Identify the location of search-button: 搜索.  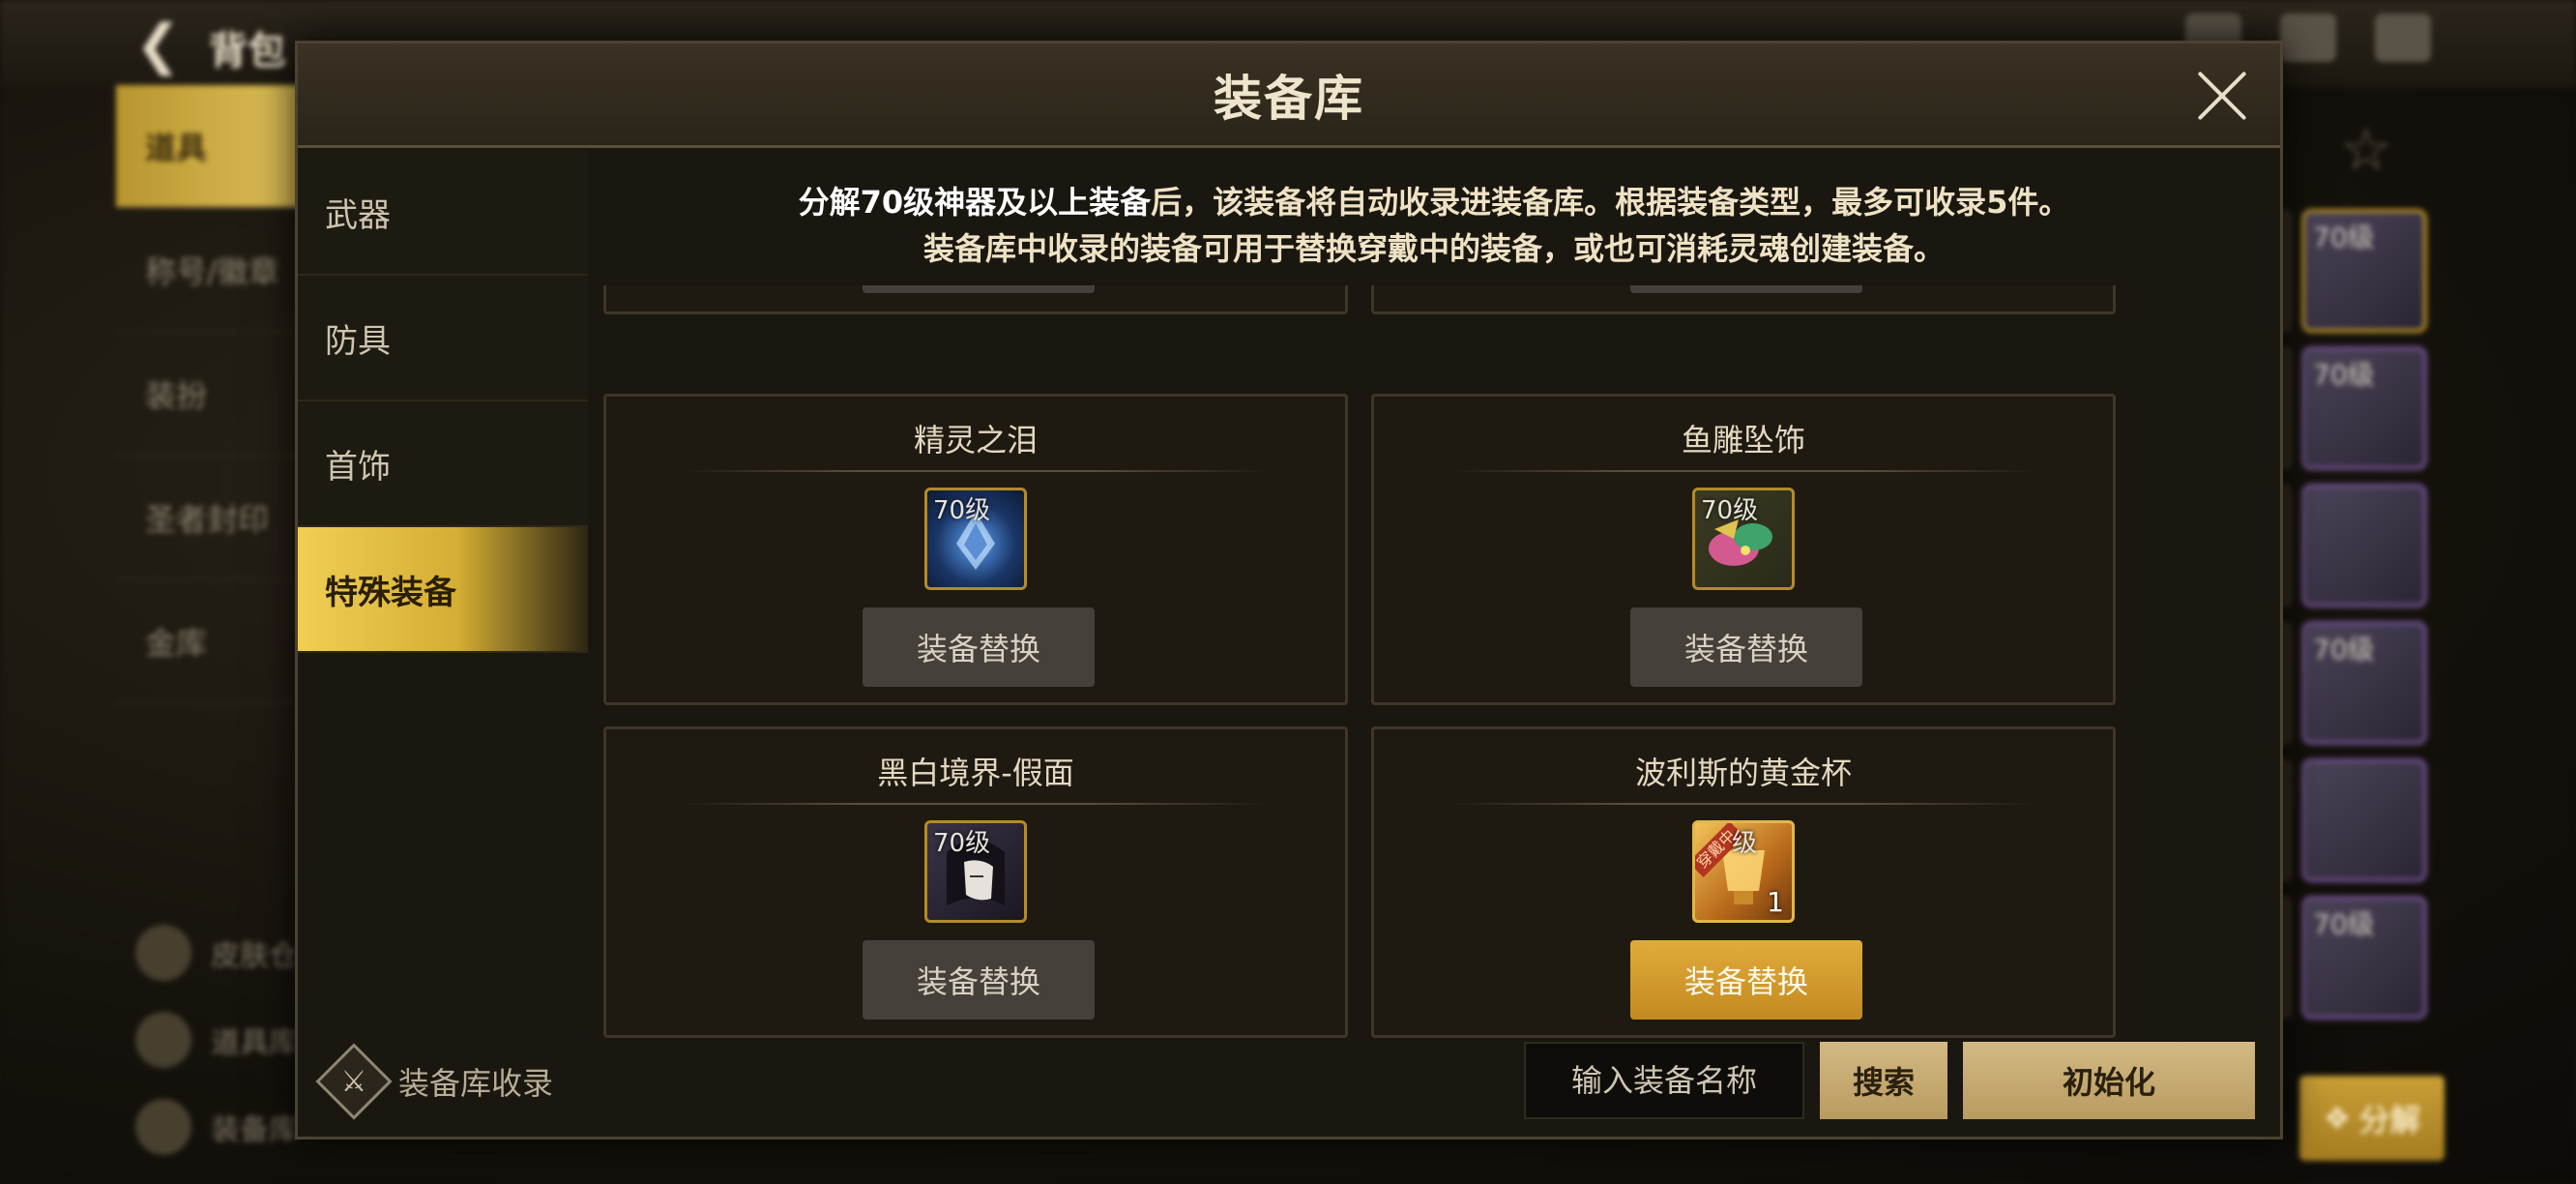
(1883, 1080).